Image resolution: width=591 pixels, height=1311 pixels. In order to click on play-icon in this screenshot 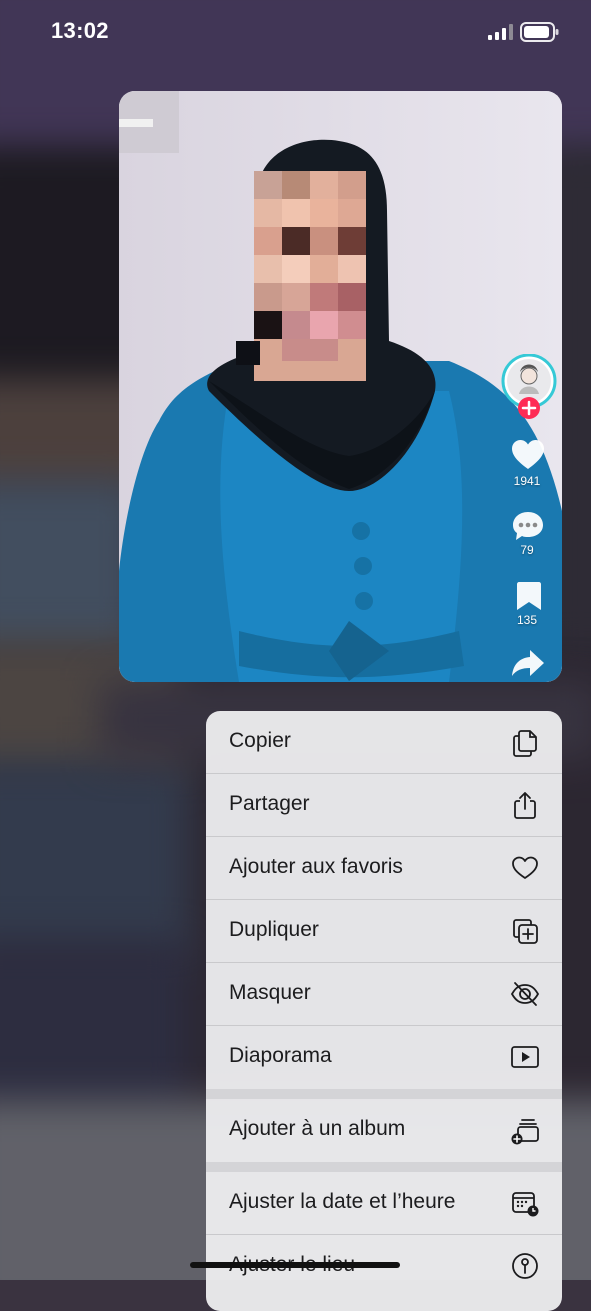, I will do `click(525, 1057)`.